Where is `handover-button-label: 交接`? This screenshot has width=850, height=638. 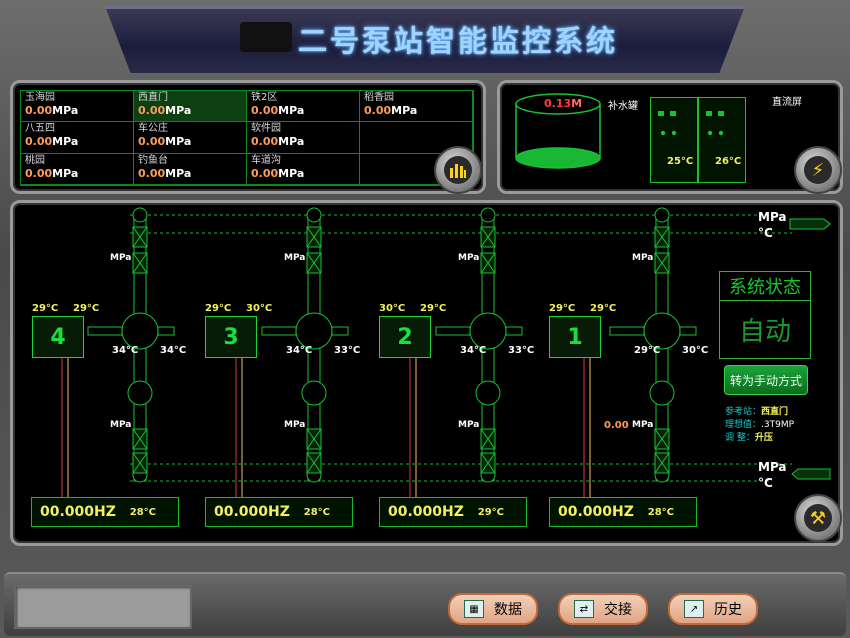
handover-button-label: 交接 is located at coordinates (618, 610).